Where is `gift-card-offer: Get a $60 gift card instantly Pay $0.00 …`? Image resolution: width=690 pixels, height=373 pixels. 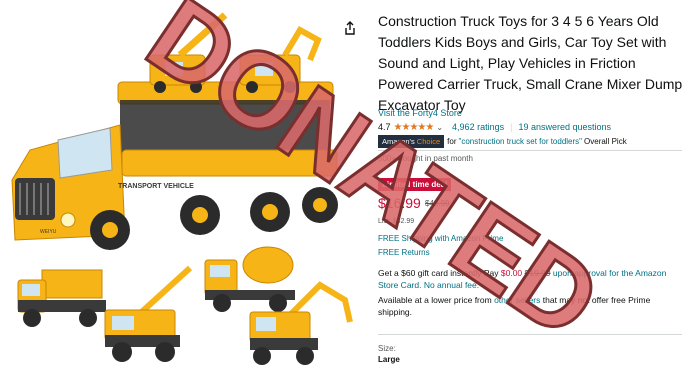
gift-card-offer: Get a $60 gift card instantly Pay $0.00 … is located at coordinates (531, 279).